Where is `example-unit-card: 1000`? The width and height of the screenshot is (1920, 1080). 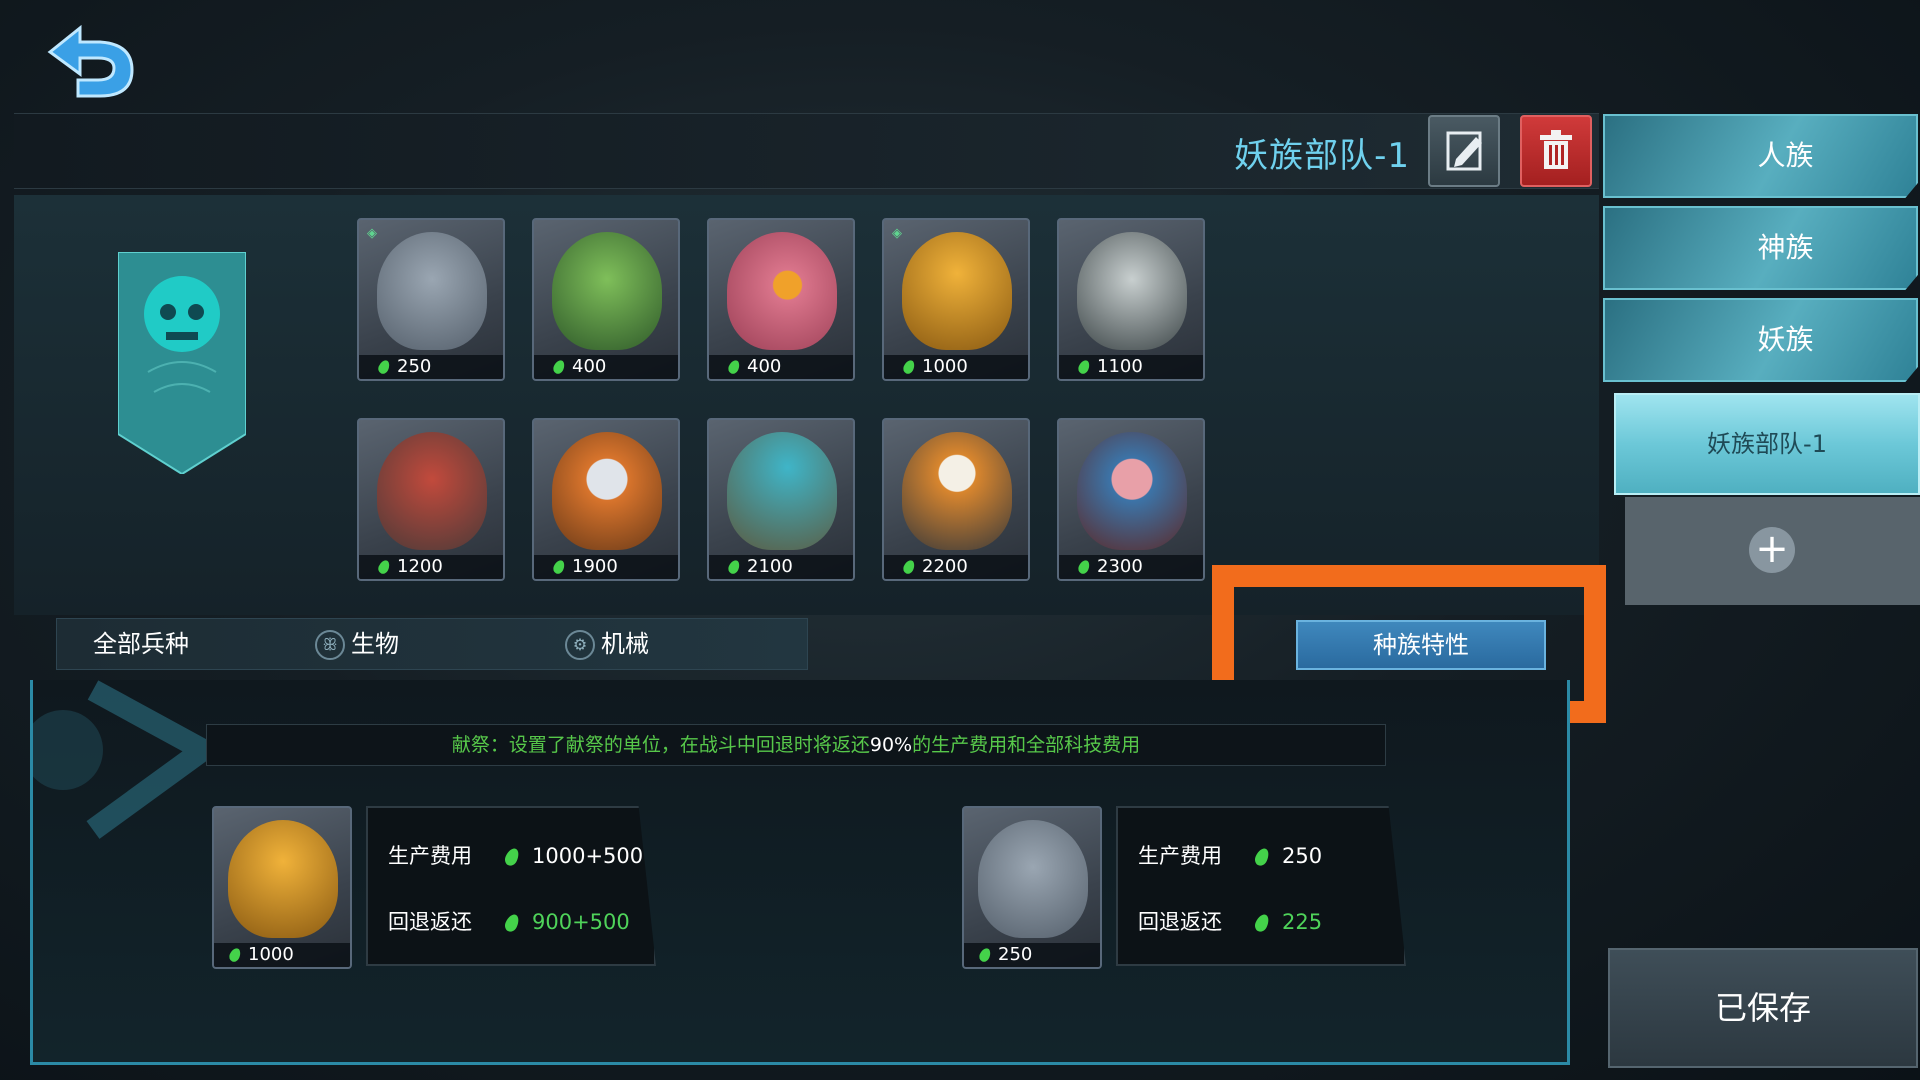 example-unit-card: 1000 is located at coordinates (282, 887).